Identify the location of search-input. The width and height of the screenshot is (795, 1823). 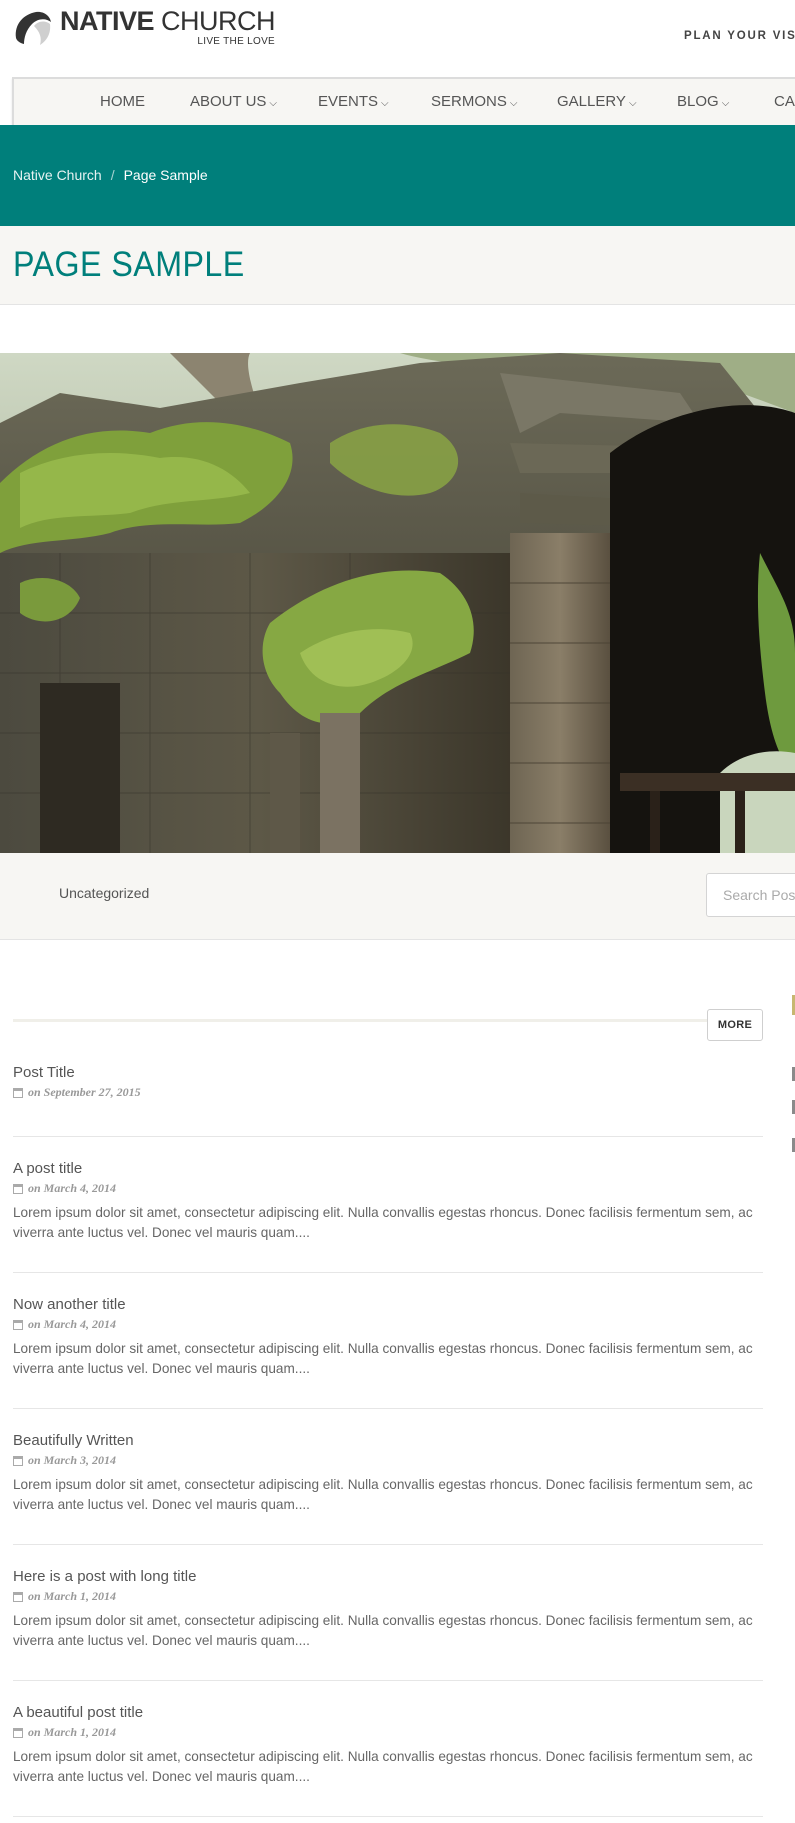
(751, 895).